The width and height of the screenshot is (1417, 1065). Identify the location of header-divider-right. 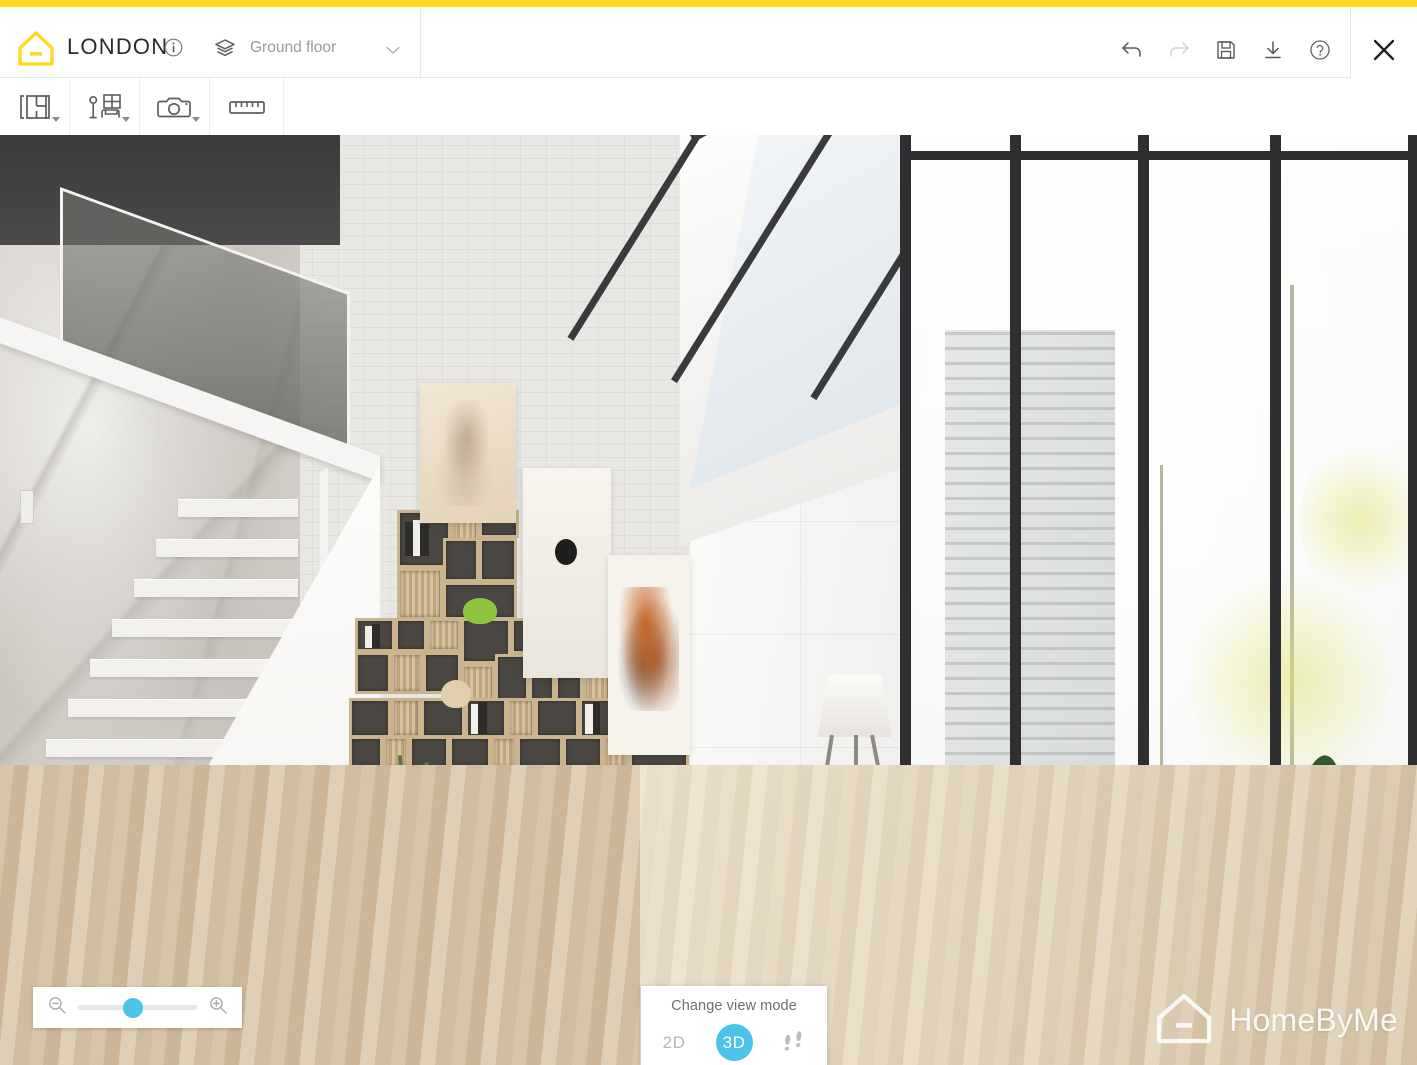
(1350, 42).